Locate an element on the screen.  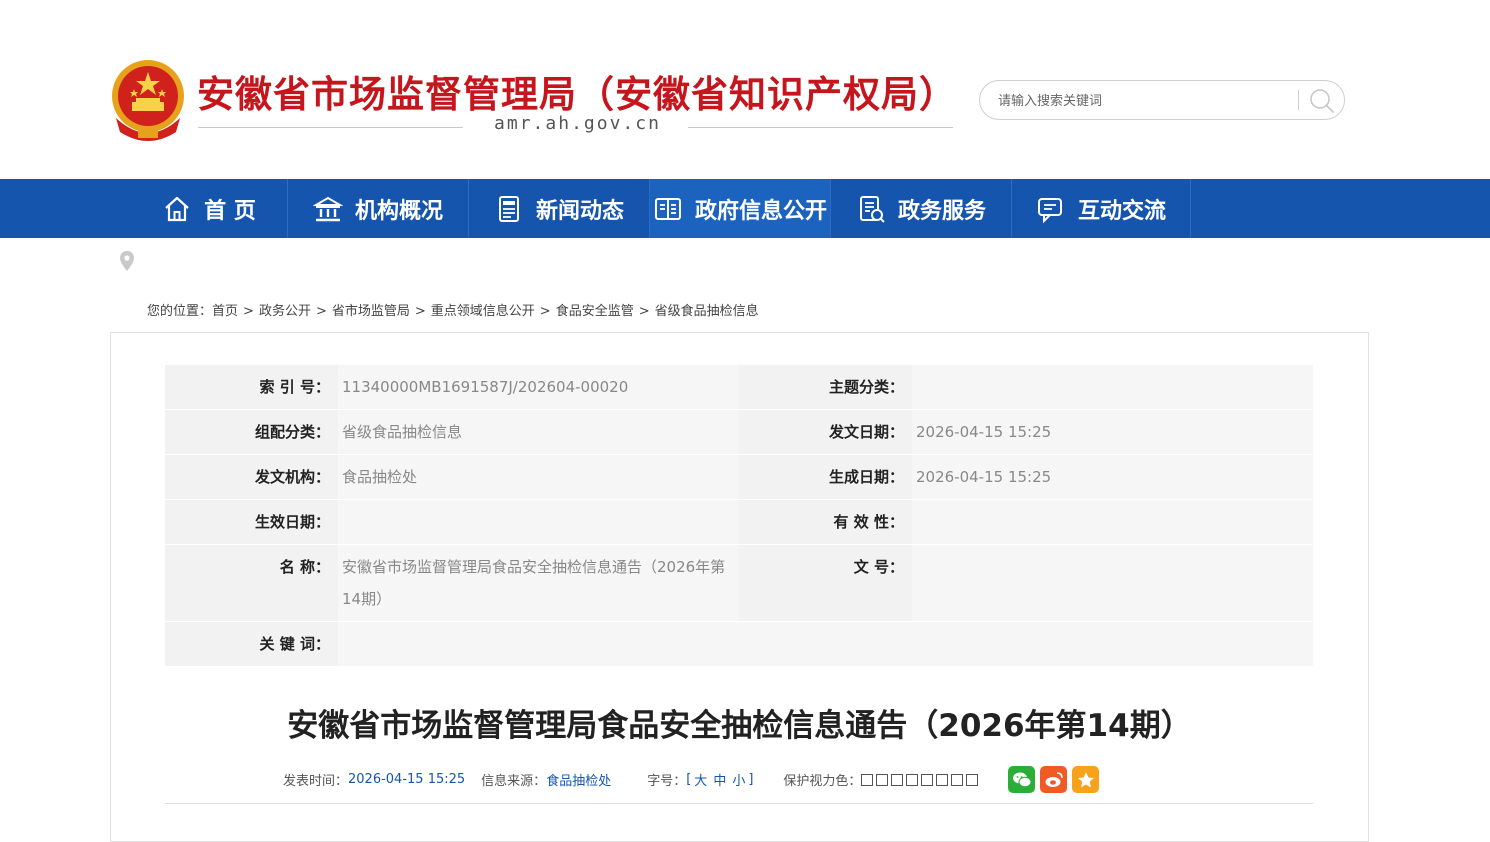
breadcrumb-item-food-safety: 食品安全监管 is located at coordinates (595, 311).